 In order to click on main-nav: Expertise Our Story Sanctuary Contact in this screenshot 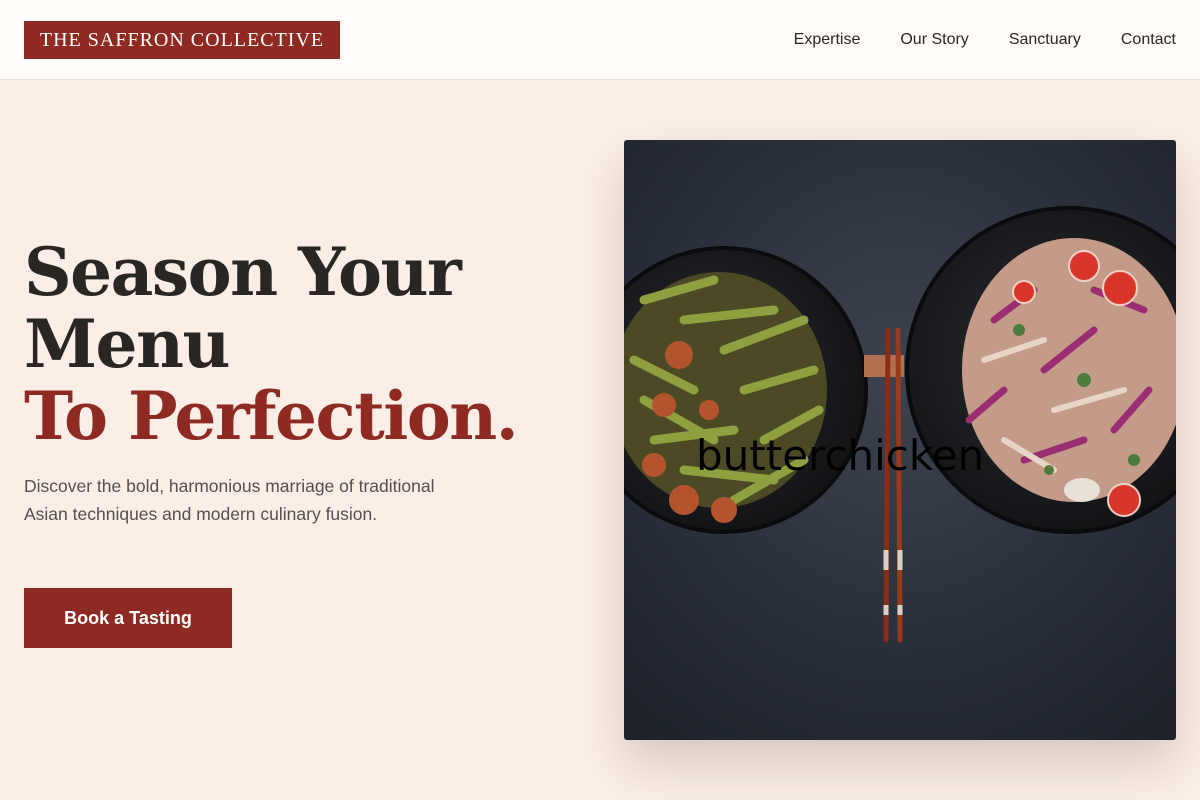, I will do `click(985, 40)`.